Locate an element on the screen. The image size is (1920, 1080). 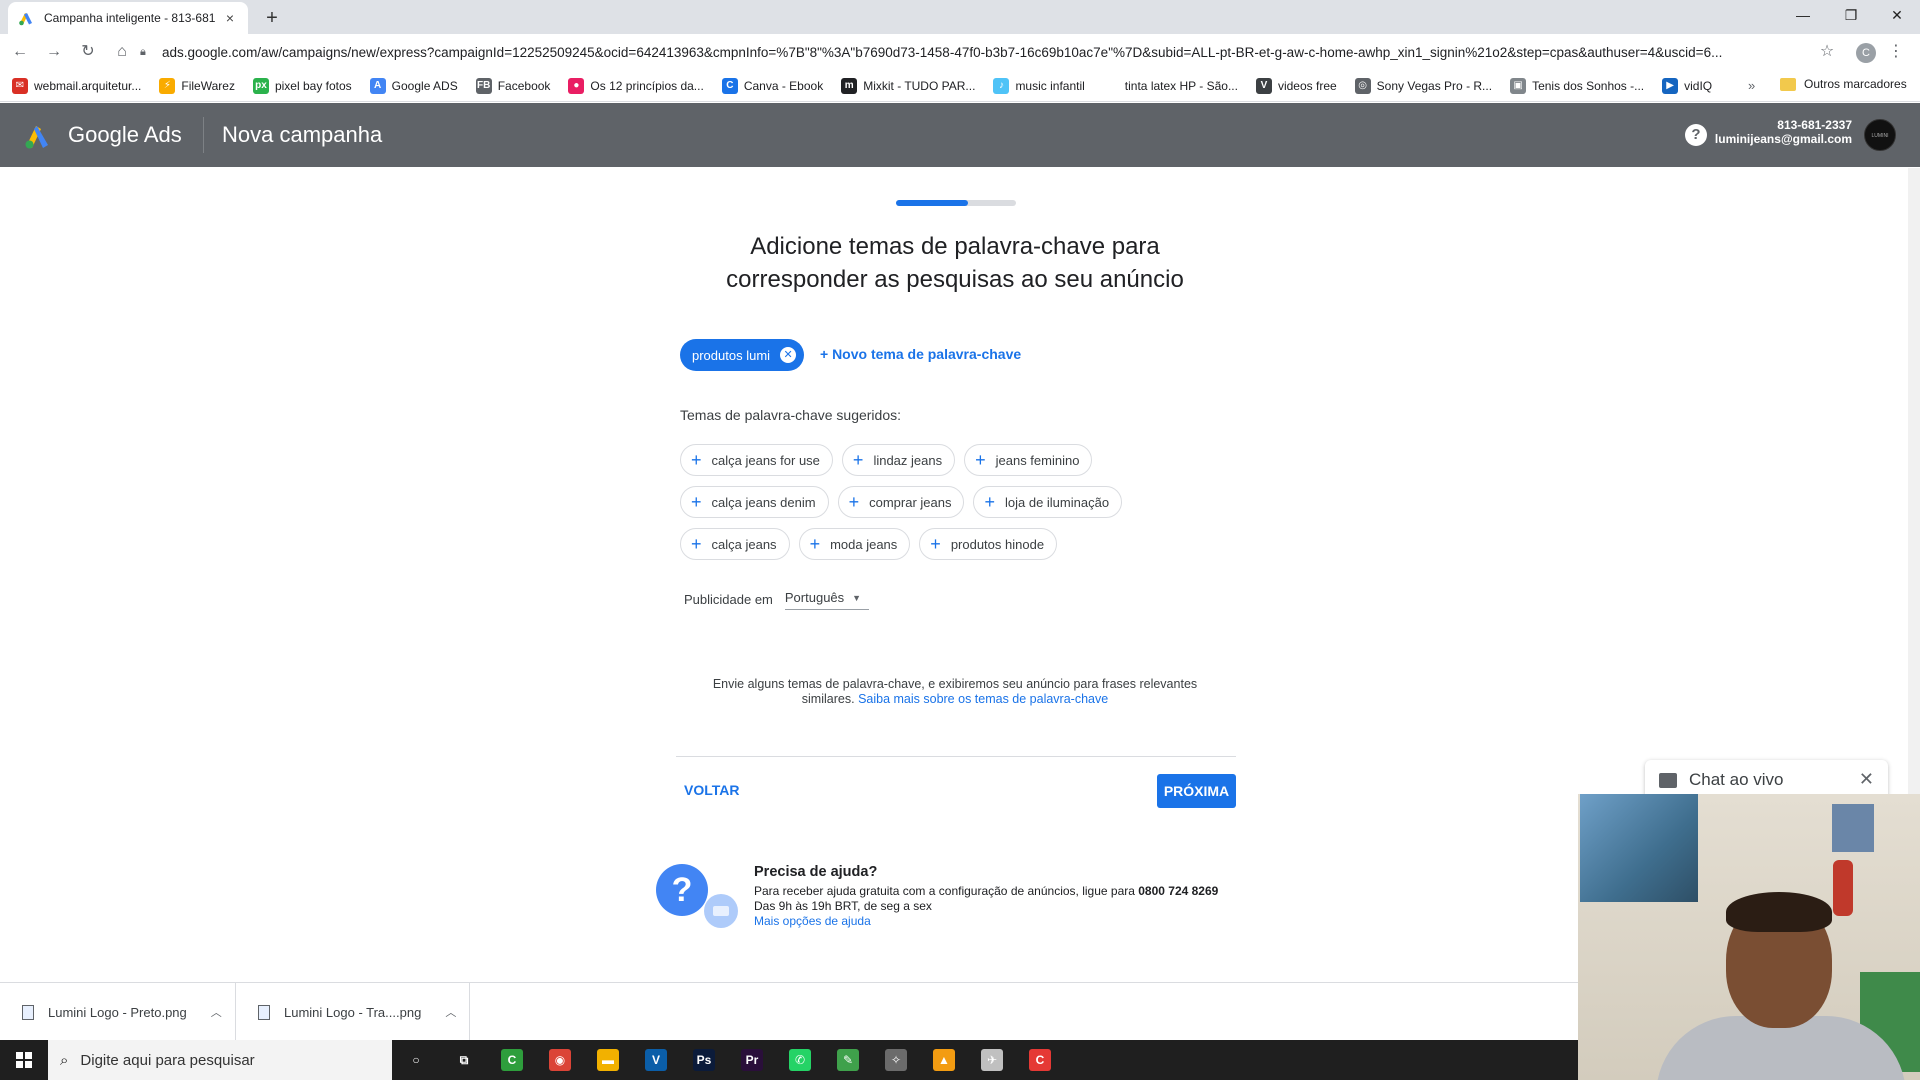
minimize-window-icon: — is located at coordinates (1803, 15).